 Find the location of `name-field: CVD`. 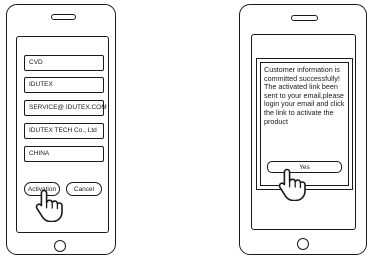

name-field: CVD is located at coordinates (64, 63).